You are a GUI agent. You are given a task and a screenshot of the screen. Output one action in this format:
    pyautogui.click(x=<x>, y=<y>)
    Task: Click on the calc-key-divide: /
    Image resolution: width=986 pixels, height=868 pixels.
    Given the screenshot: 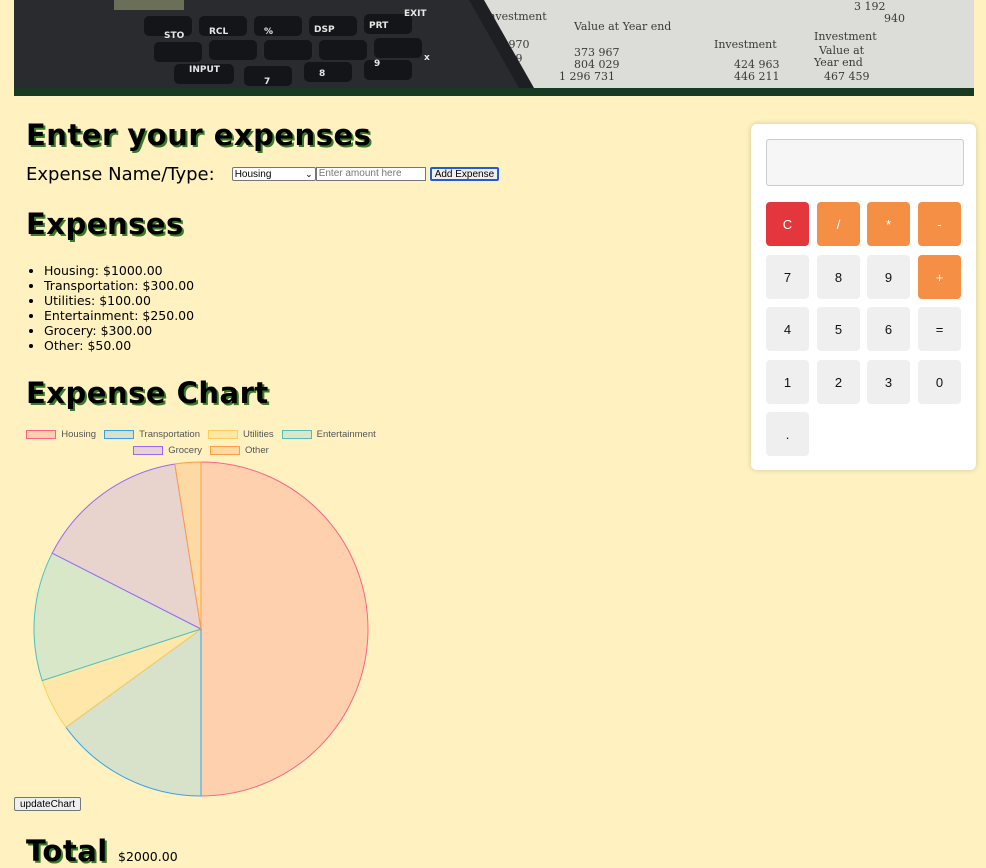 What is the action you would take?
    pyautogui.click(x=838, y=224)
    